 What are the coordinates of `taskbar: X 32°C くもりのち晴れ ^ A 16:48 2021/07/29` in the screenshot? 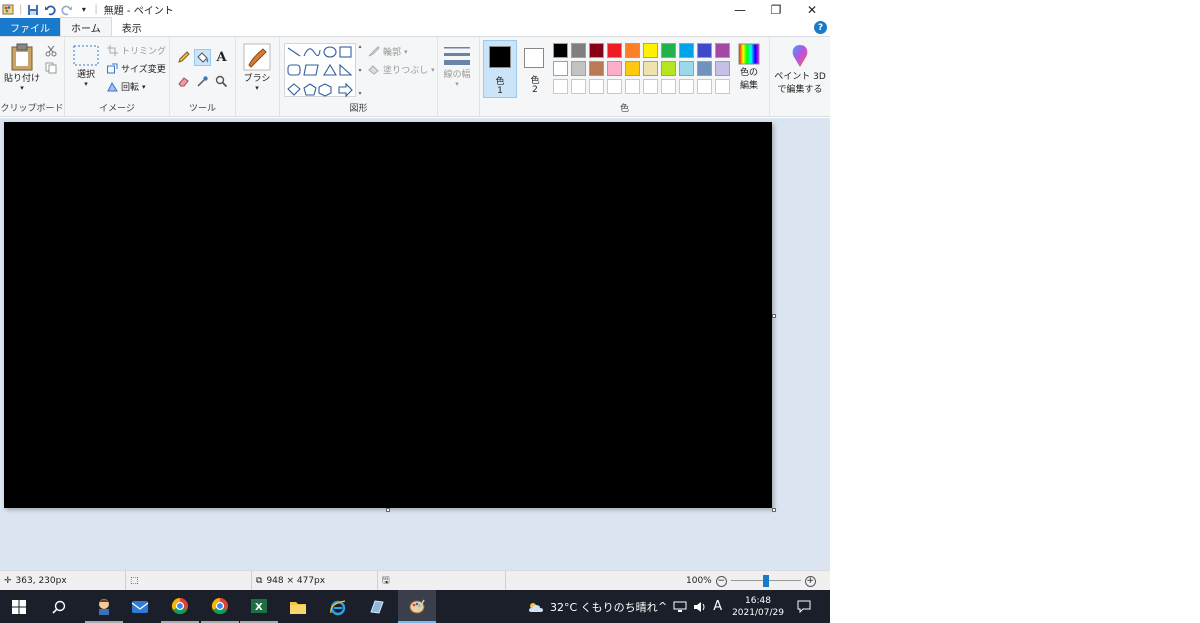 It's located at (415, 606).